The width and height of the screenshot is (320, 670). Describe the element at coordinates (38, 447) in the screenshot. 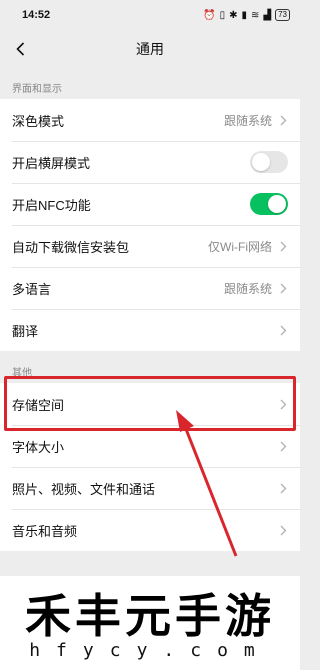

I see `setting-label: 字体大小` at that location.